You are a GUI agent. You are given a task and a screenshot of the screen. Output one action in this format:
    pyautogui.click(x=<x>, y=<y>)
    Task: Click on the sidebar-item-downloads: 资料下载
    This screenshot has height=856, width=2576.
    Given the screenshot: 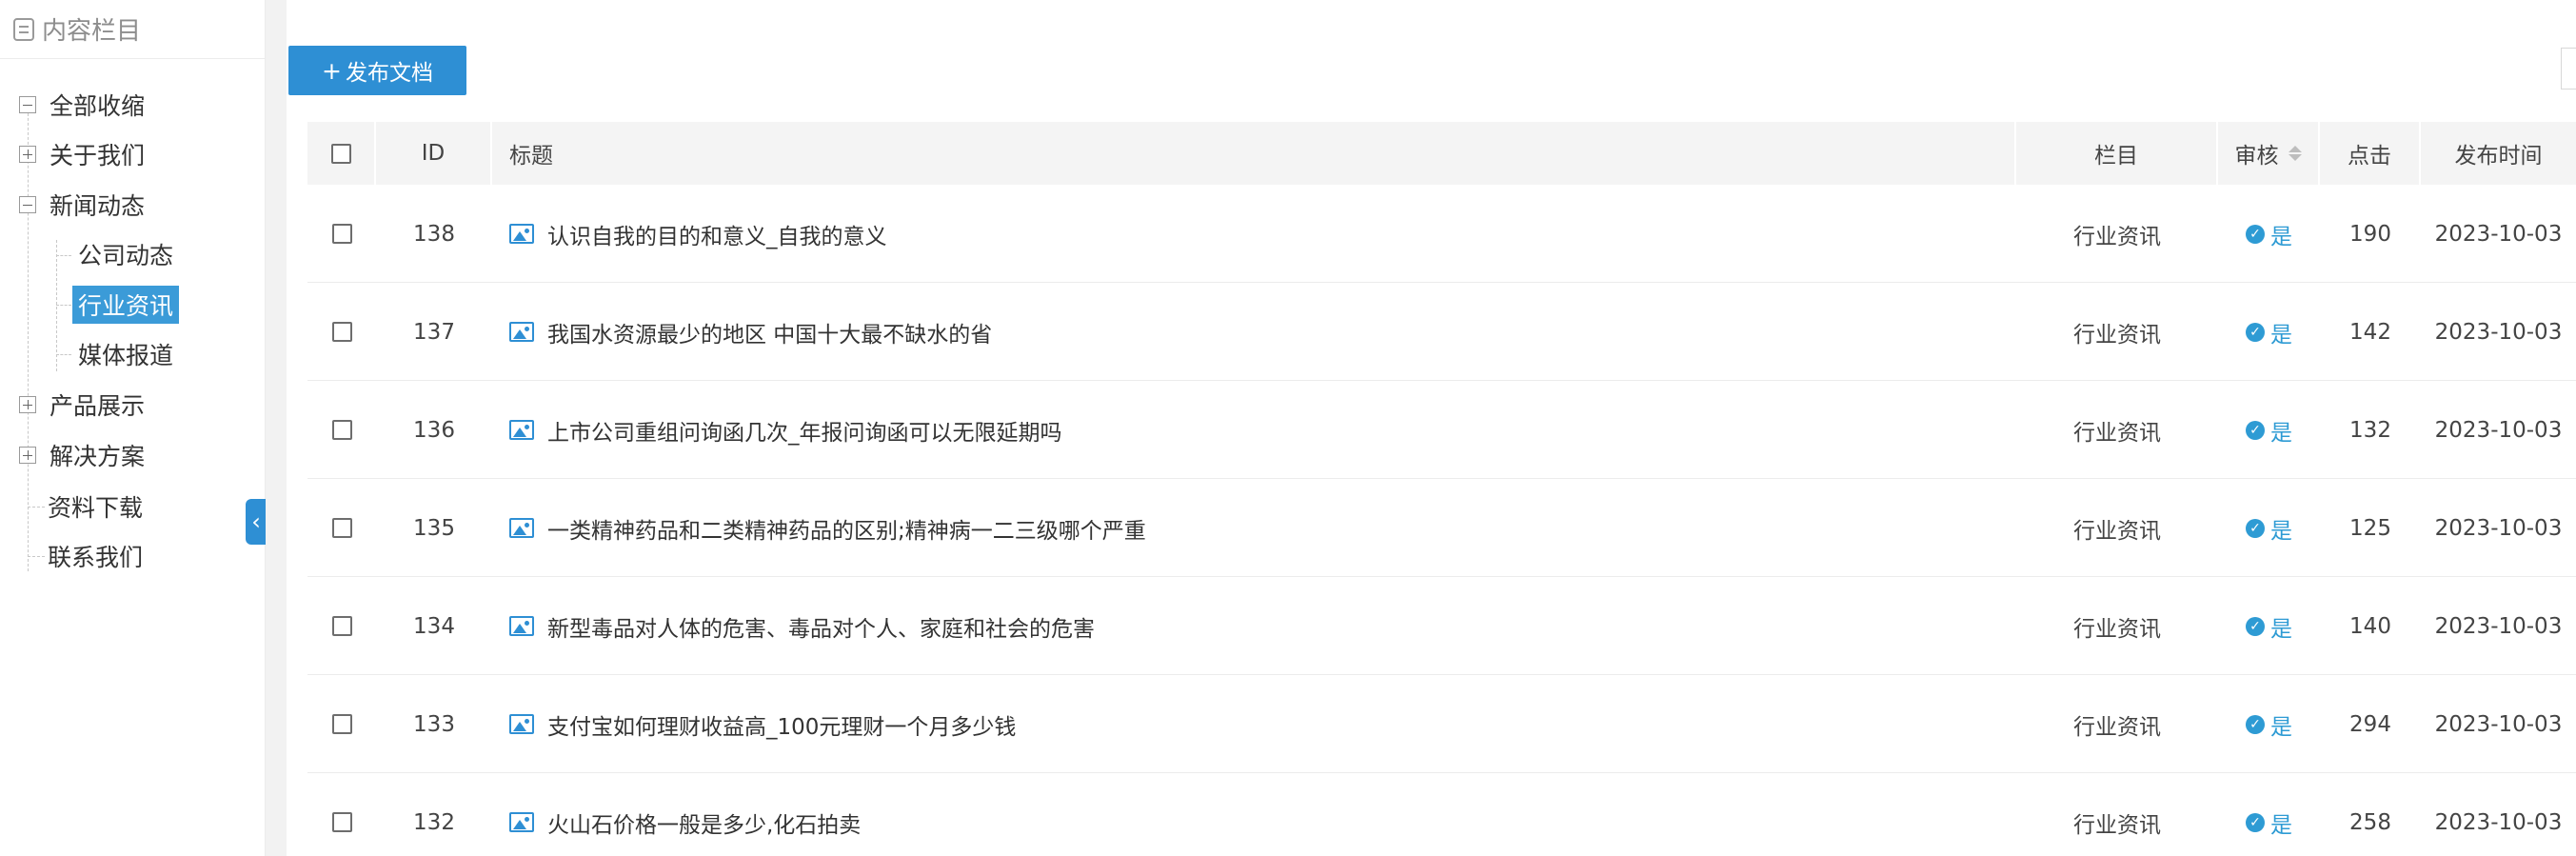 What is the action you would take?
    pyautogui.click(x=95, y=507)
    